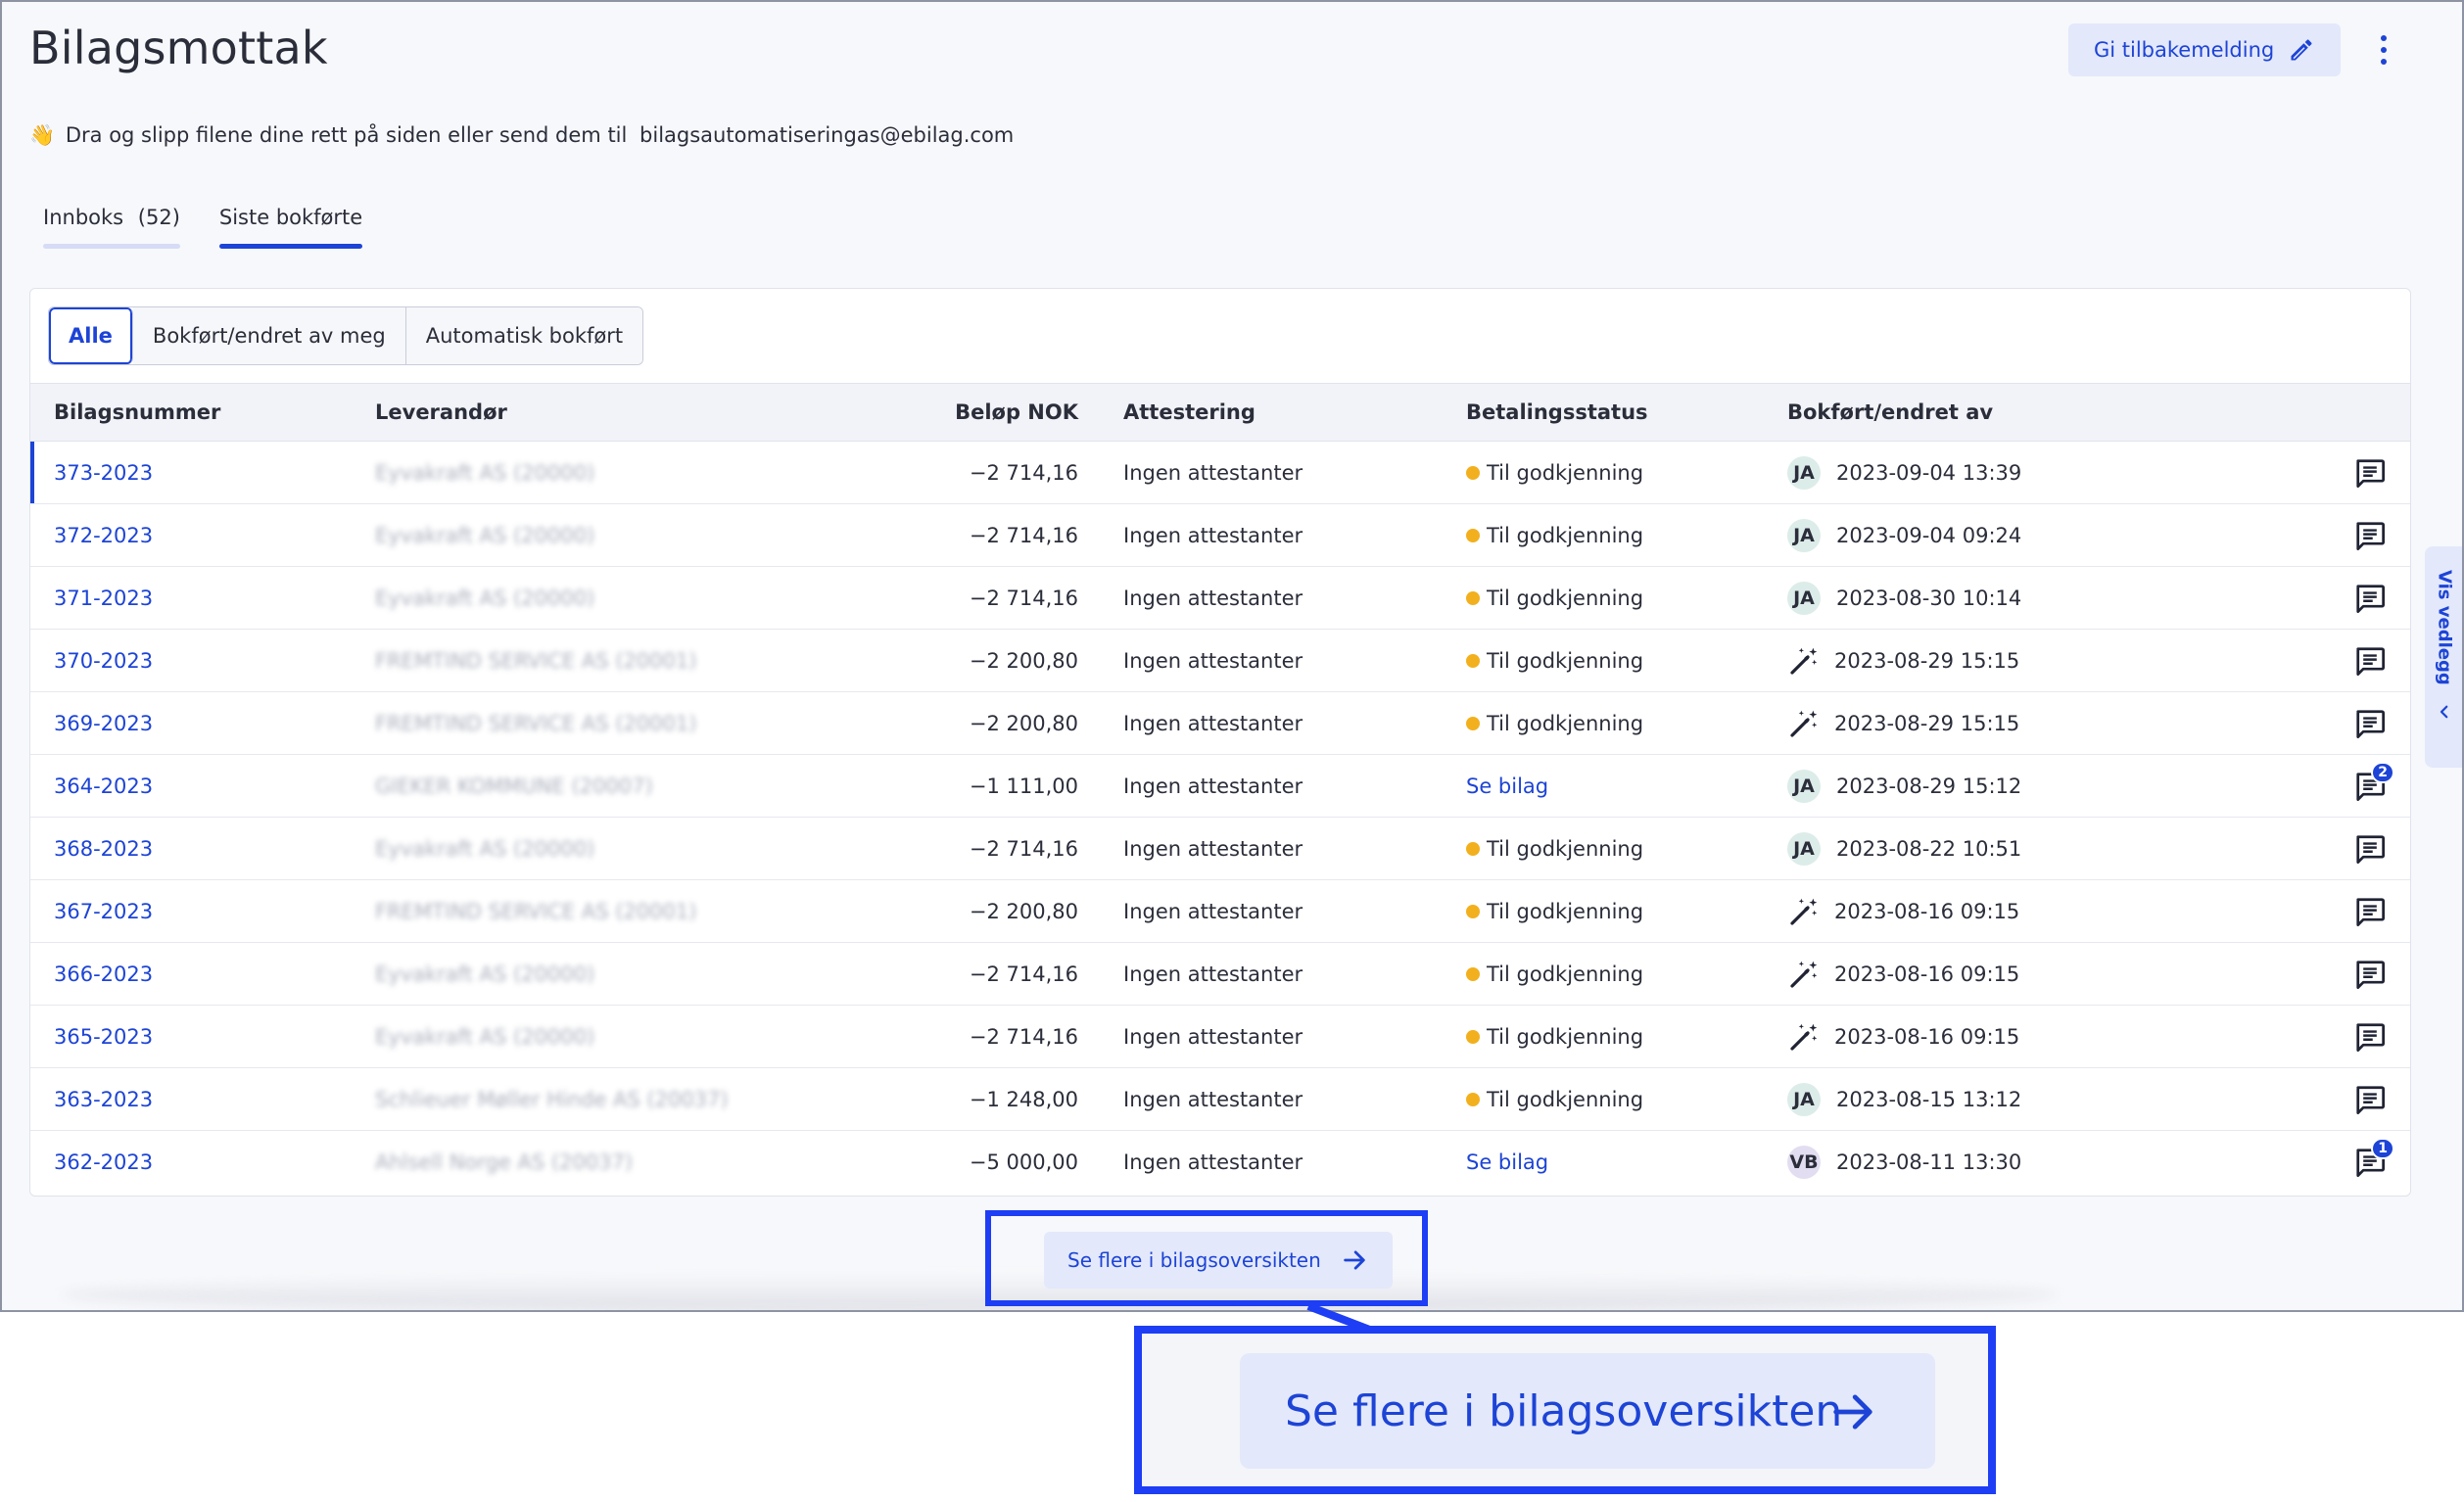 The image size is (2464, 1502). What do you see at coordinates (524, 335) in the screenshot?
I see `filter-automatisk-bokfort: Automatisk bokført` at bounding box center [524, 335].